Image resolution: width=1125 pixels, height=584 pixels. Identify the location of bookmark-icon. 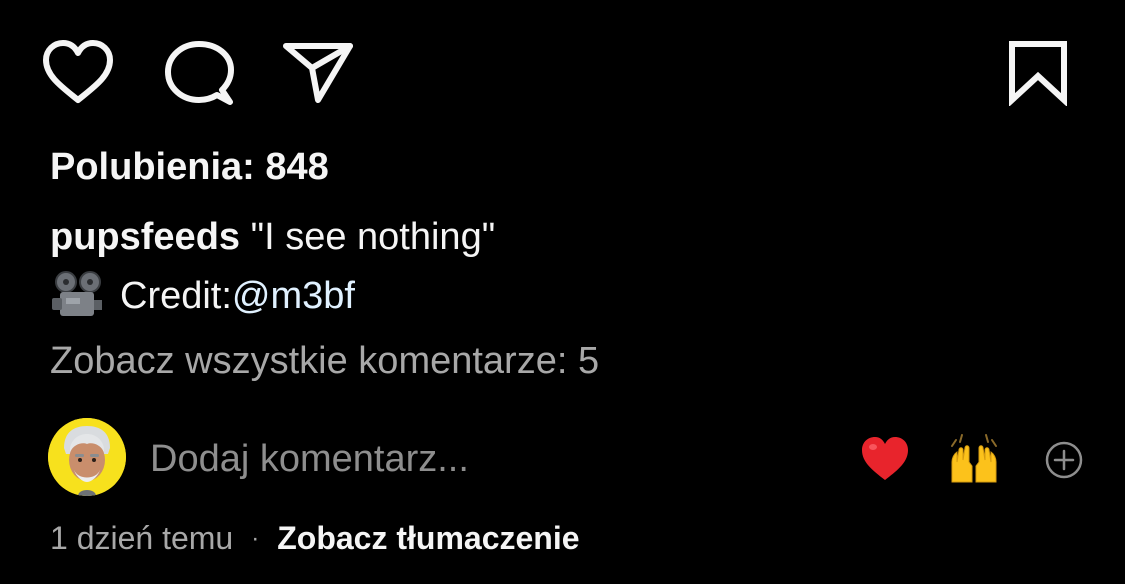
(1038, 73).